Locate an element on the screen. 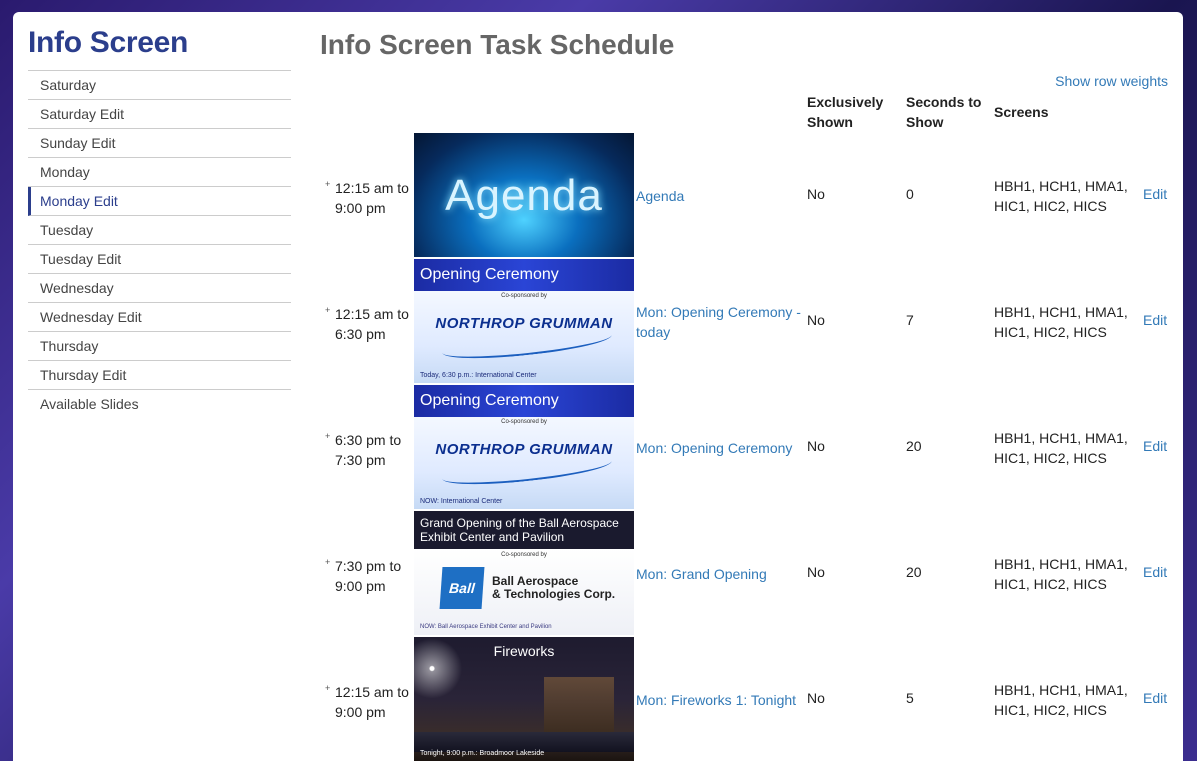  time-range: + 7:30 pm to 9:00 pm is located at coordinates (367, 576).